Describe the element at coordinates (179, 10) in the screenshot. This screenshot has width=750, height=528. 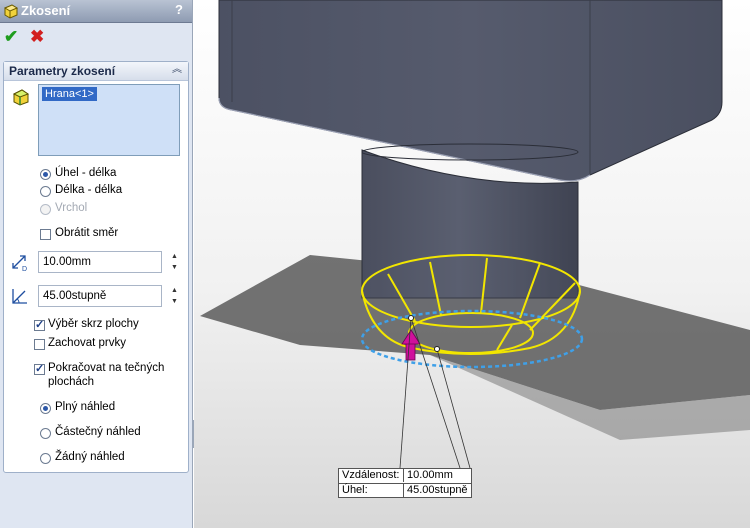
I see `help-button: ?` at that location.